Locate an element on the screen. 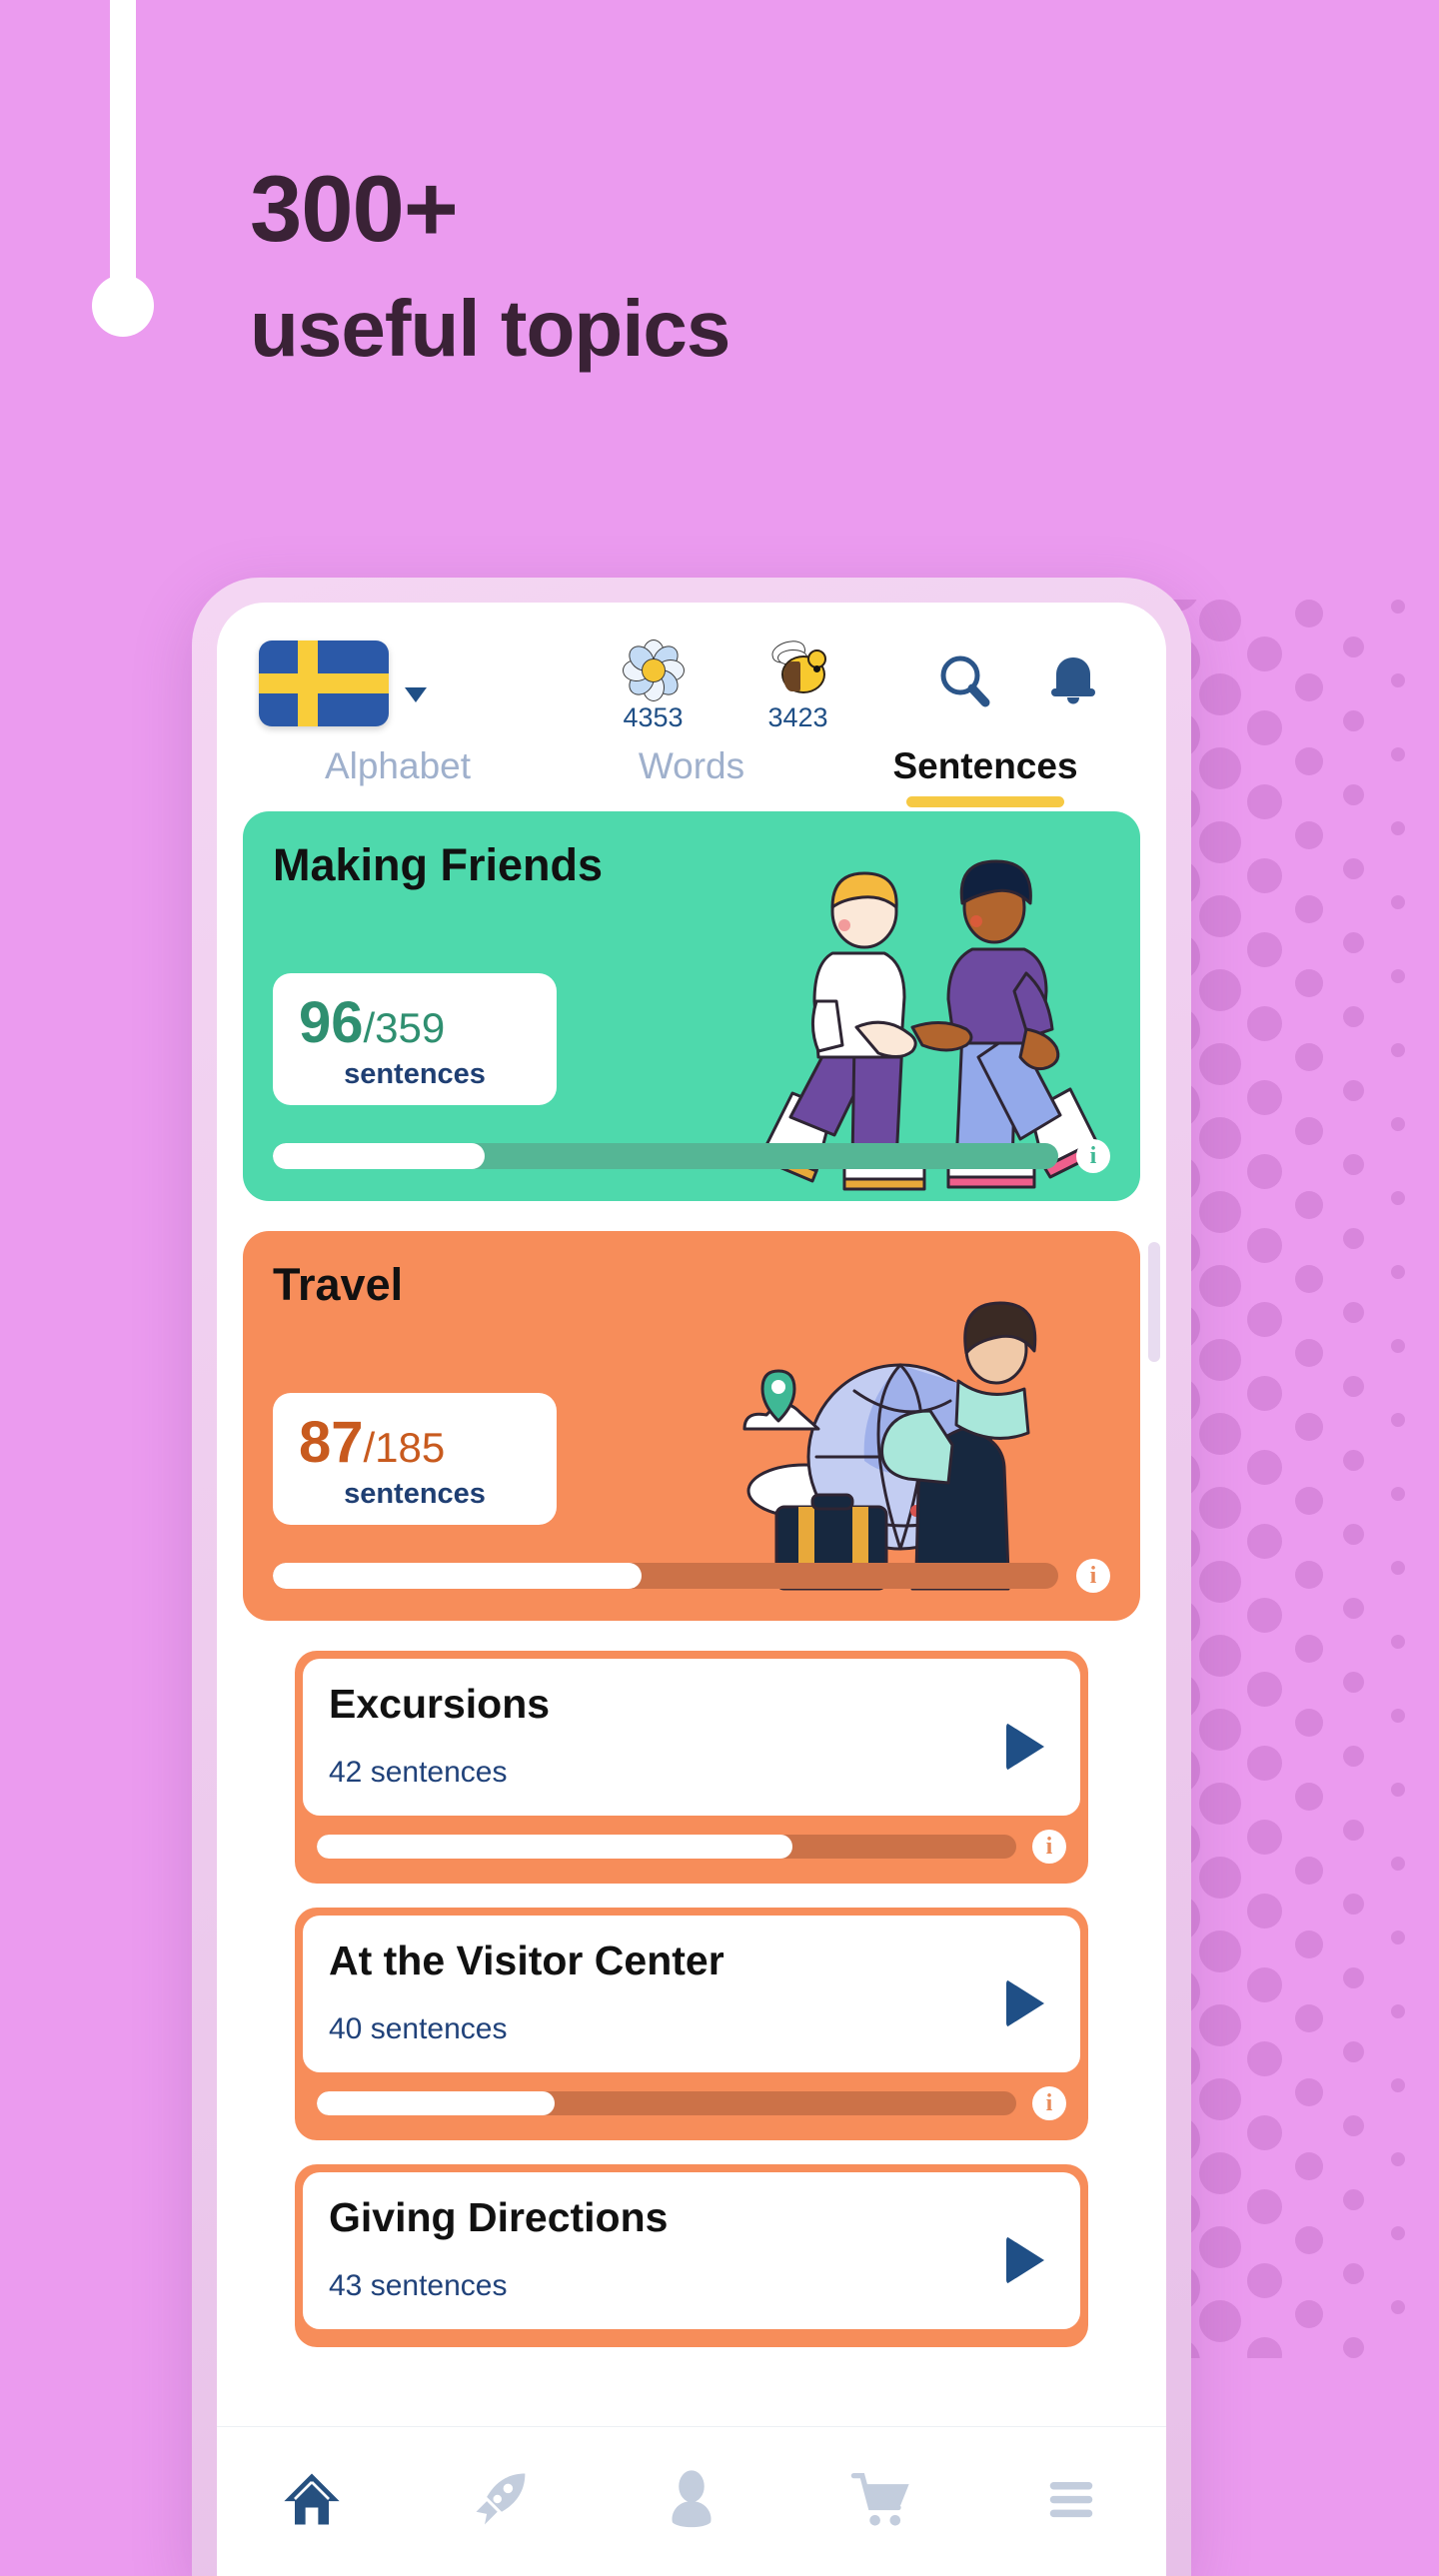 Image resolution: width=1439 pixels, height=2576 pixels. decorative-pin-ball is located at coordinates (123, 306).